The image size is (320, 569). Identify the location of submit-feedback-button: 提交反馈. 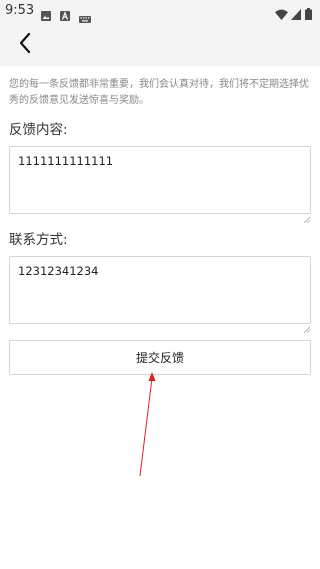
(160, 357).